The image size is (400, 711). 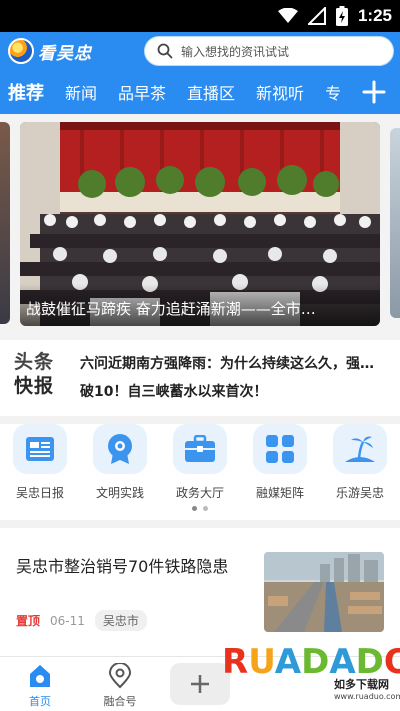 What do you see at coordinates (361, 684) in the screenshot?
I see `watermark-name: 如多下载网` at bounding box center [361, 684].